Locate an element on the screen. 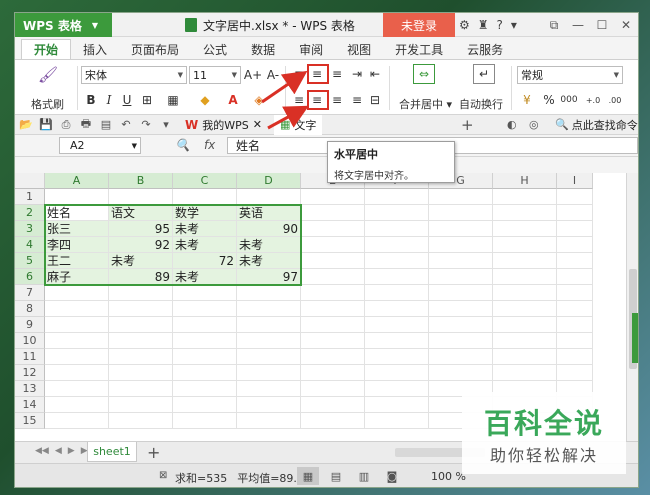  cell-c6: 未考 is located at coordinates (205, 277).